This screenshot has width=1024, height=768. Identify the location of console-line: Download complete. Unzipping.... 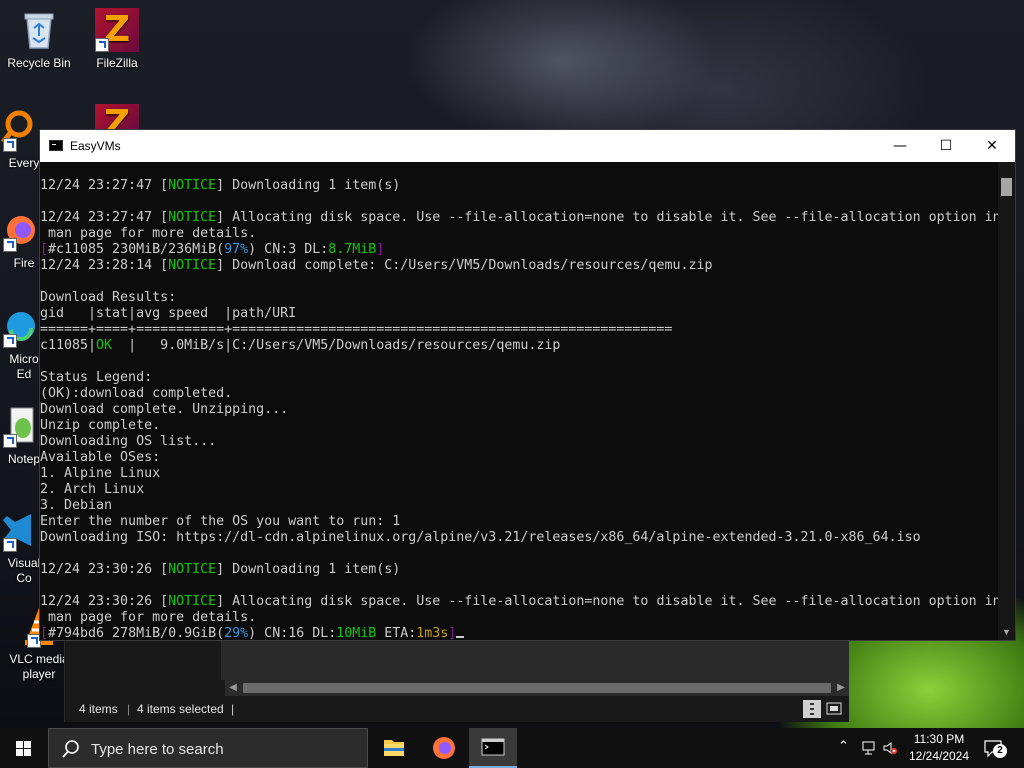
(520, 410).